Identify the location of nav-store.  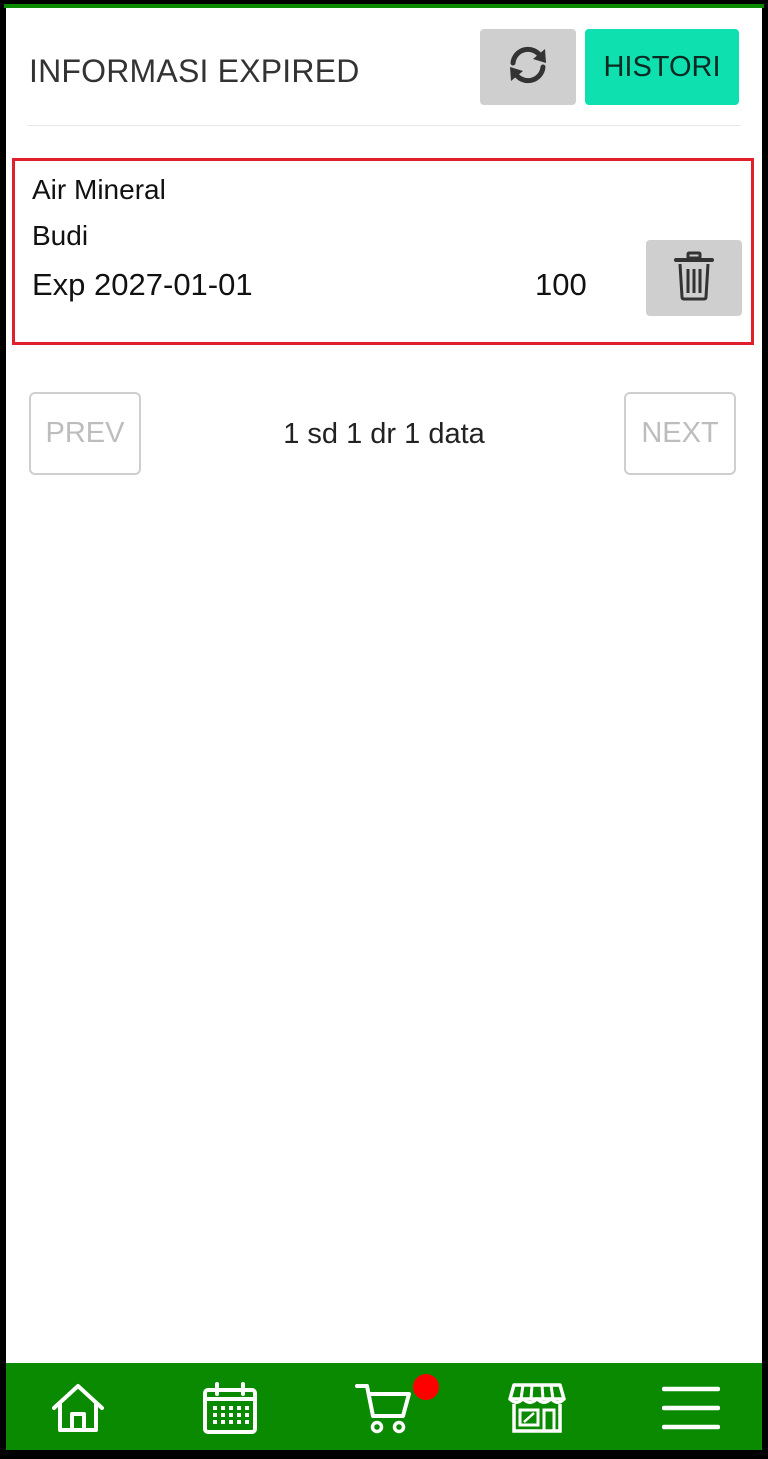
(537, 1410).